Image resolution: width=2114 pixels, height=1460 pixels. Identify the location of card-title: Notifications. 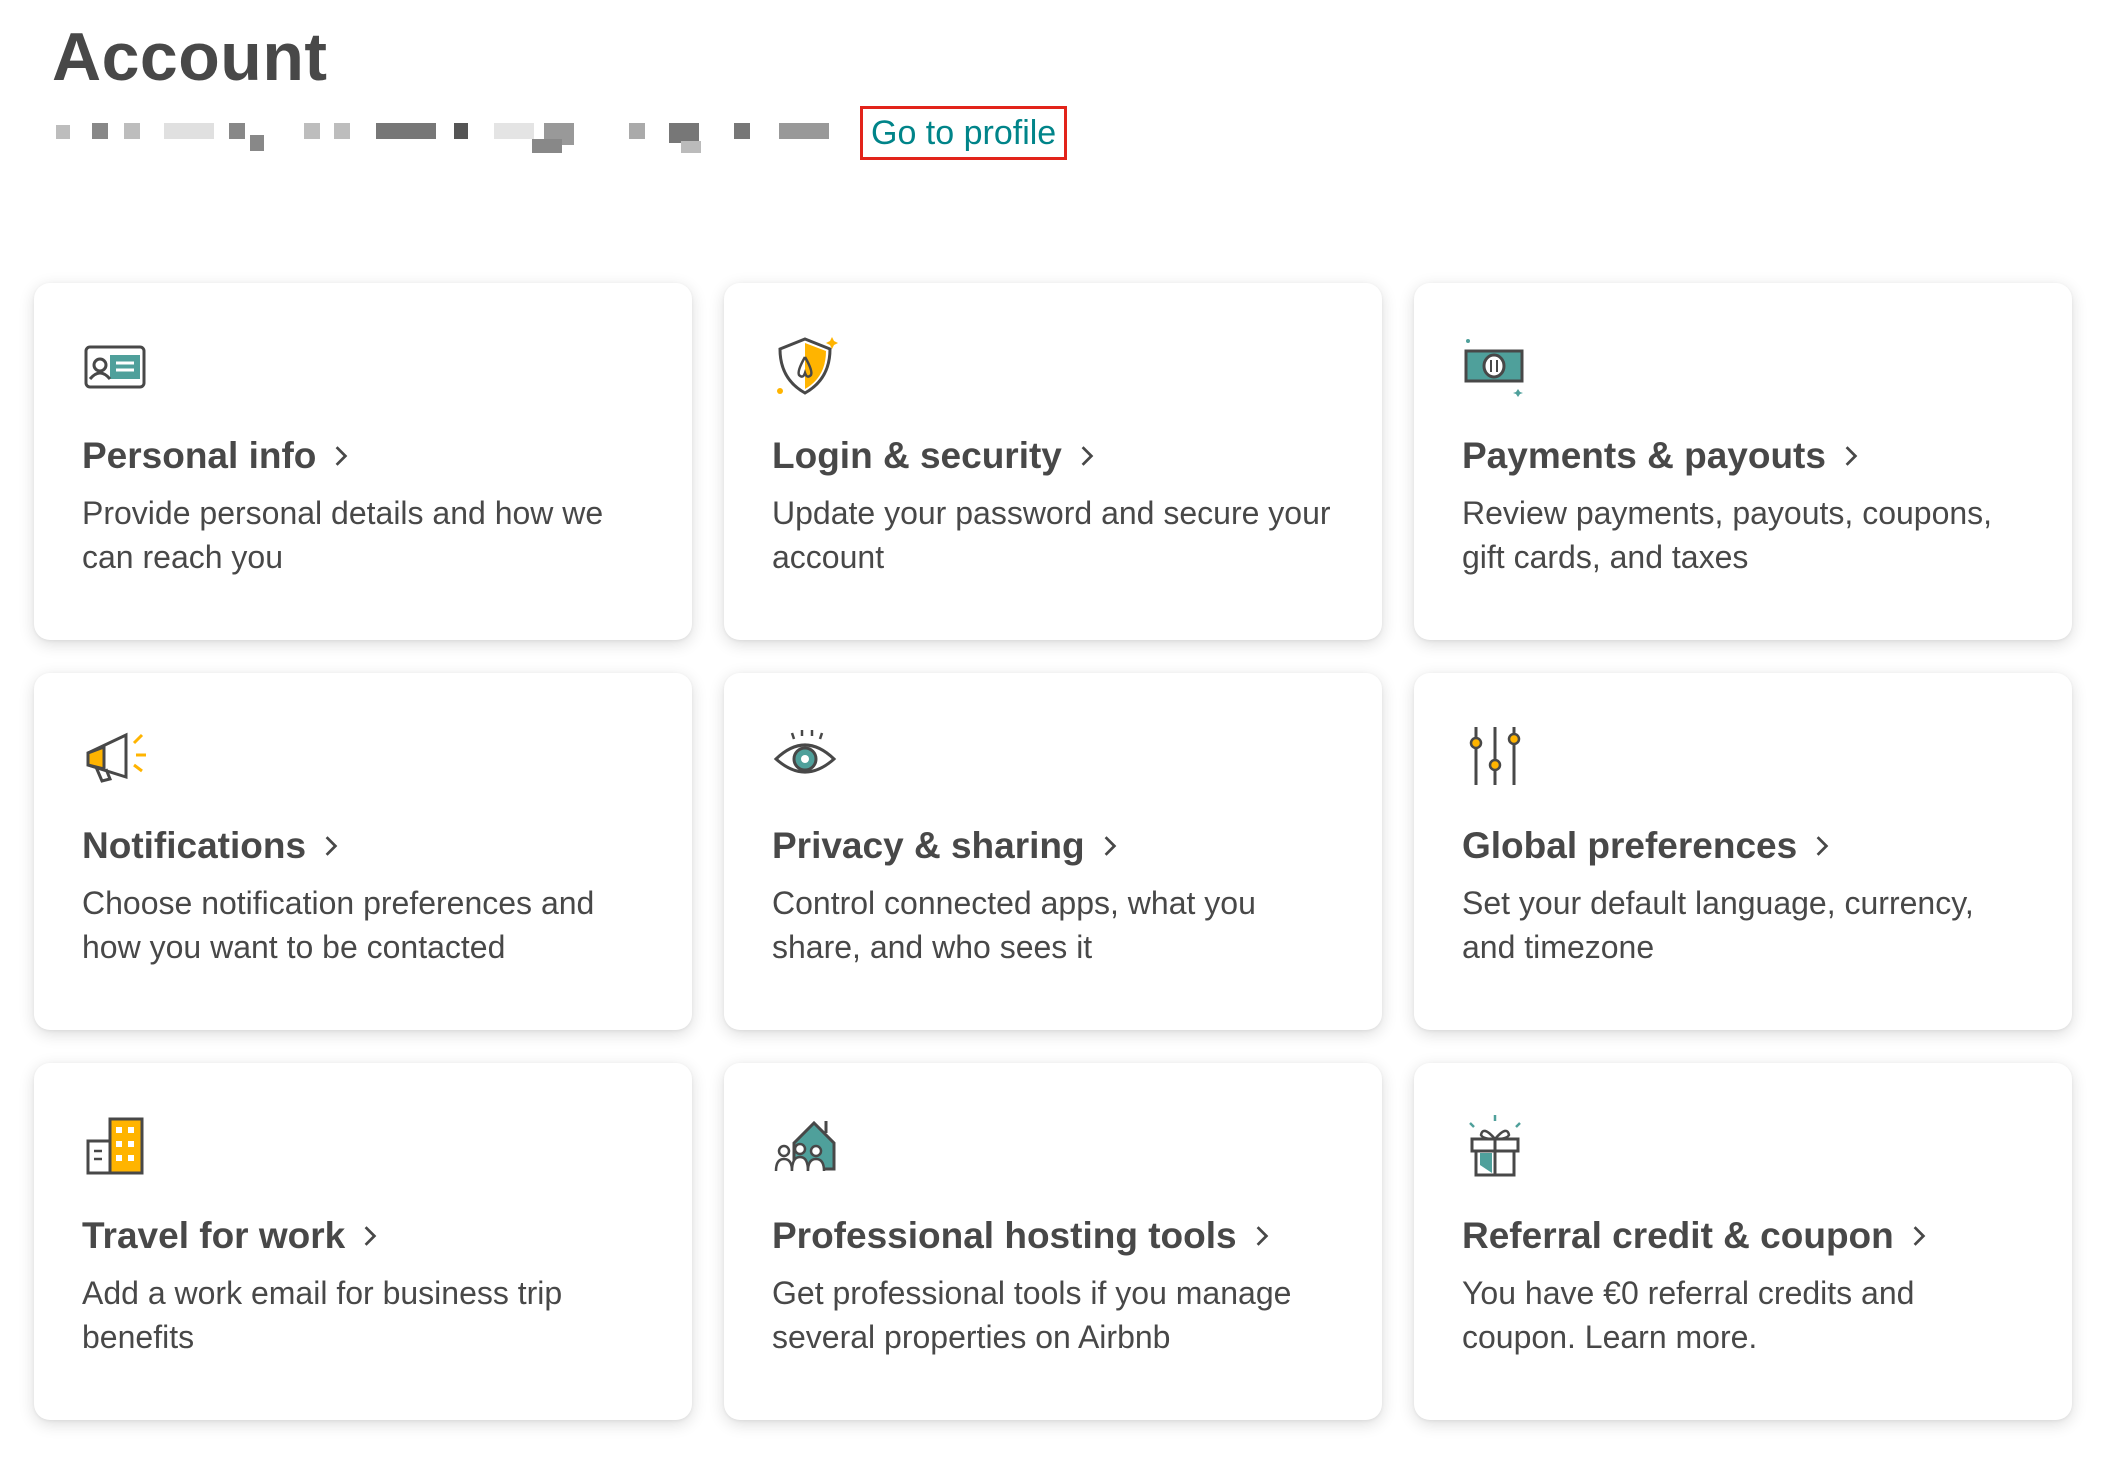
(363, 846).